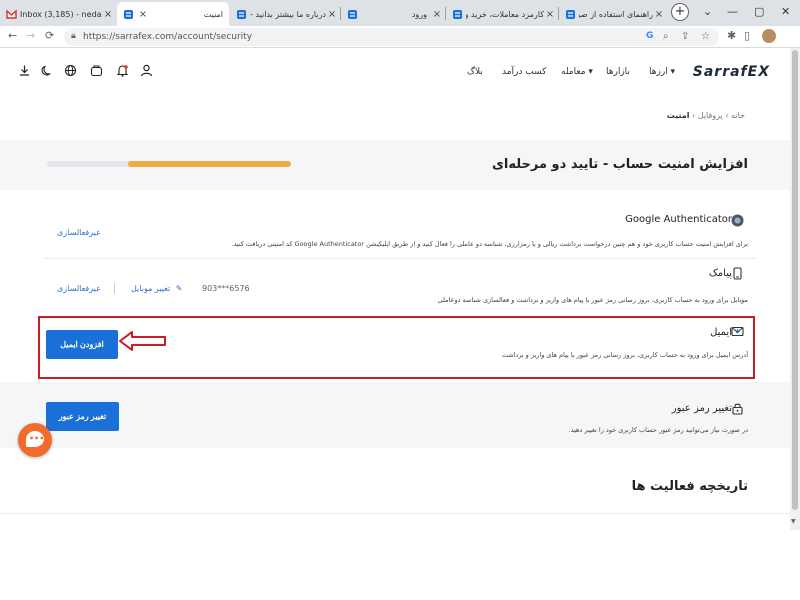 The height and width of the screenshot is (600, 800). What do you see at coordinates (616, 14) in the screenshot?
I see `tab-label: راهنمای استفاده از صرافکس` at bounding box center [616, 14].